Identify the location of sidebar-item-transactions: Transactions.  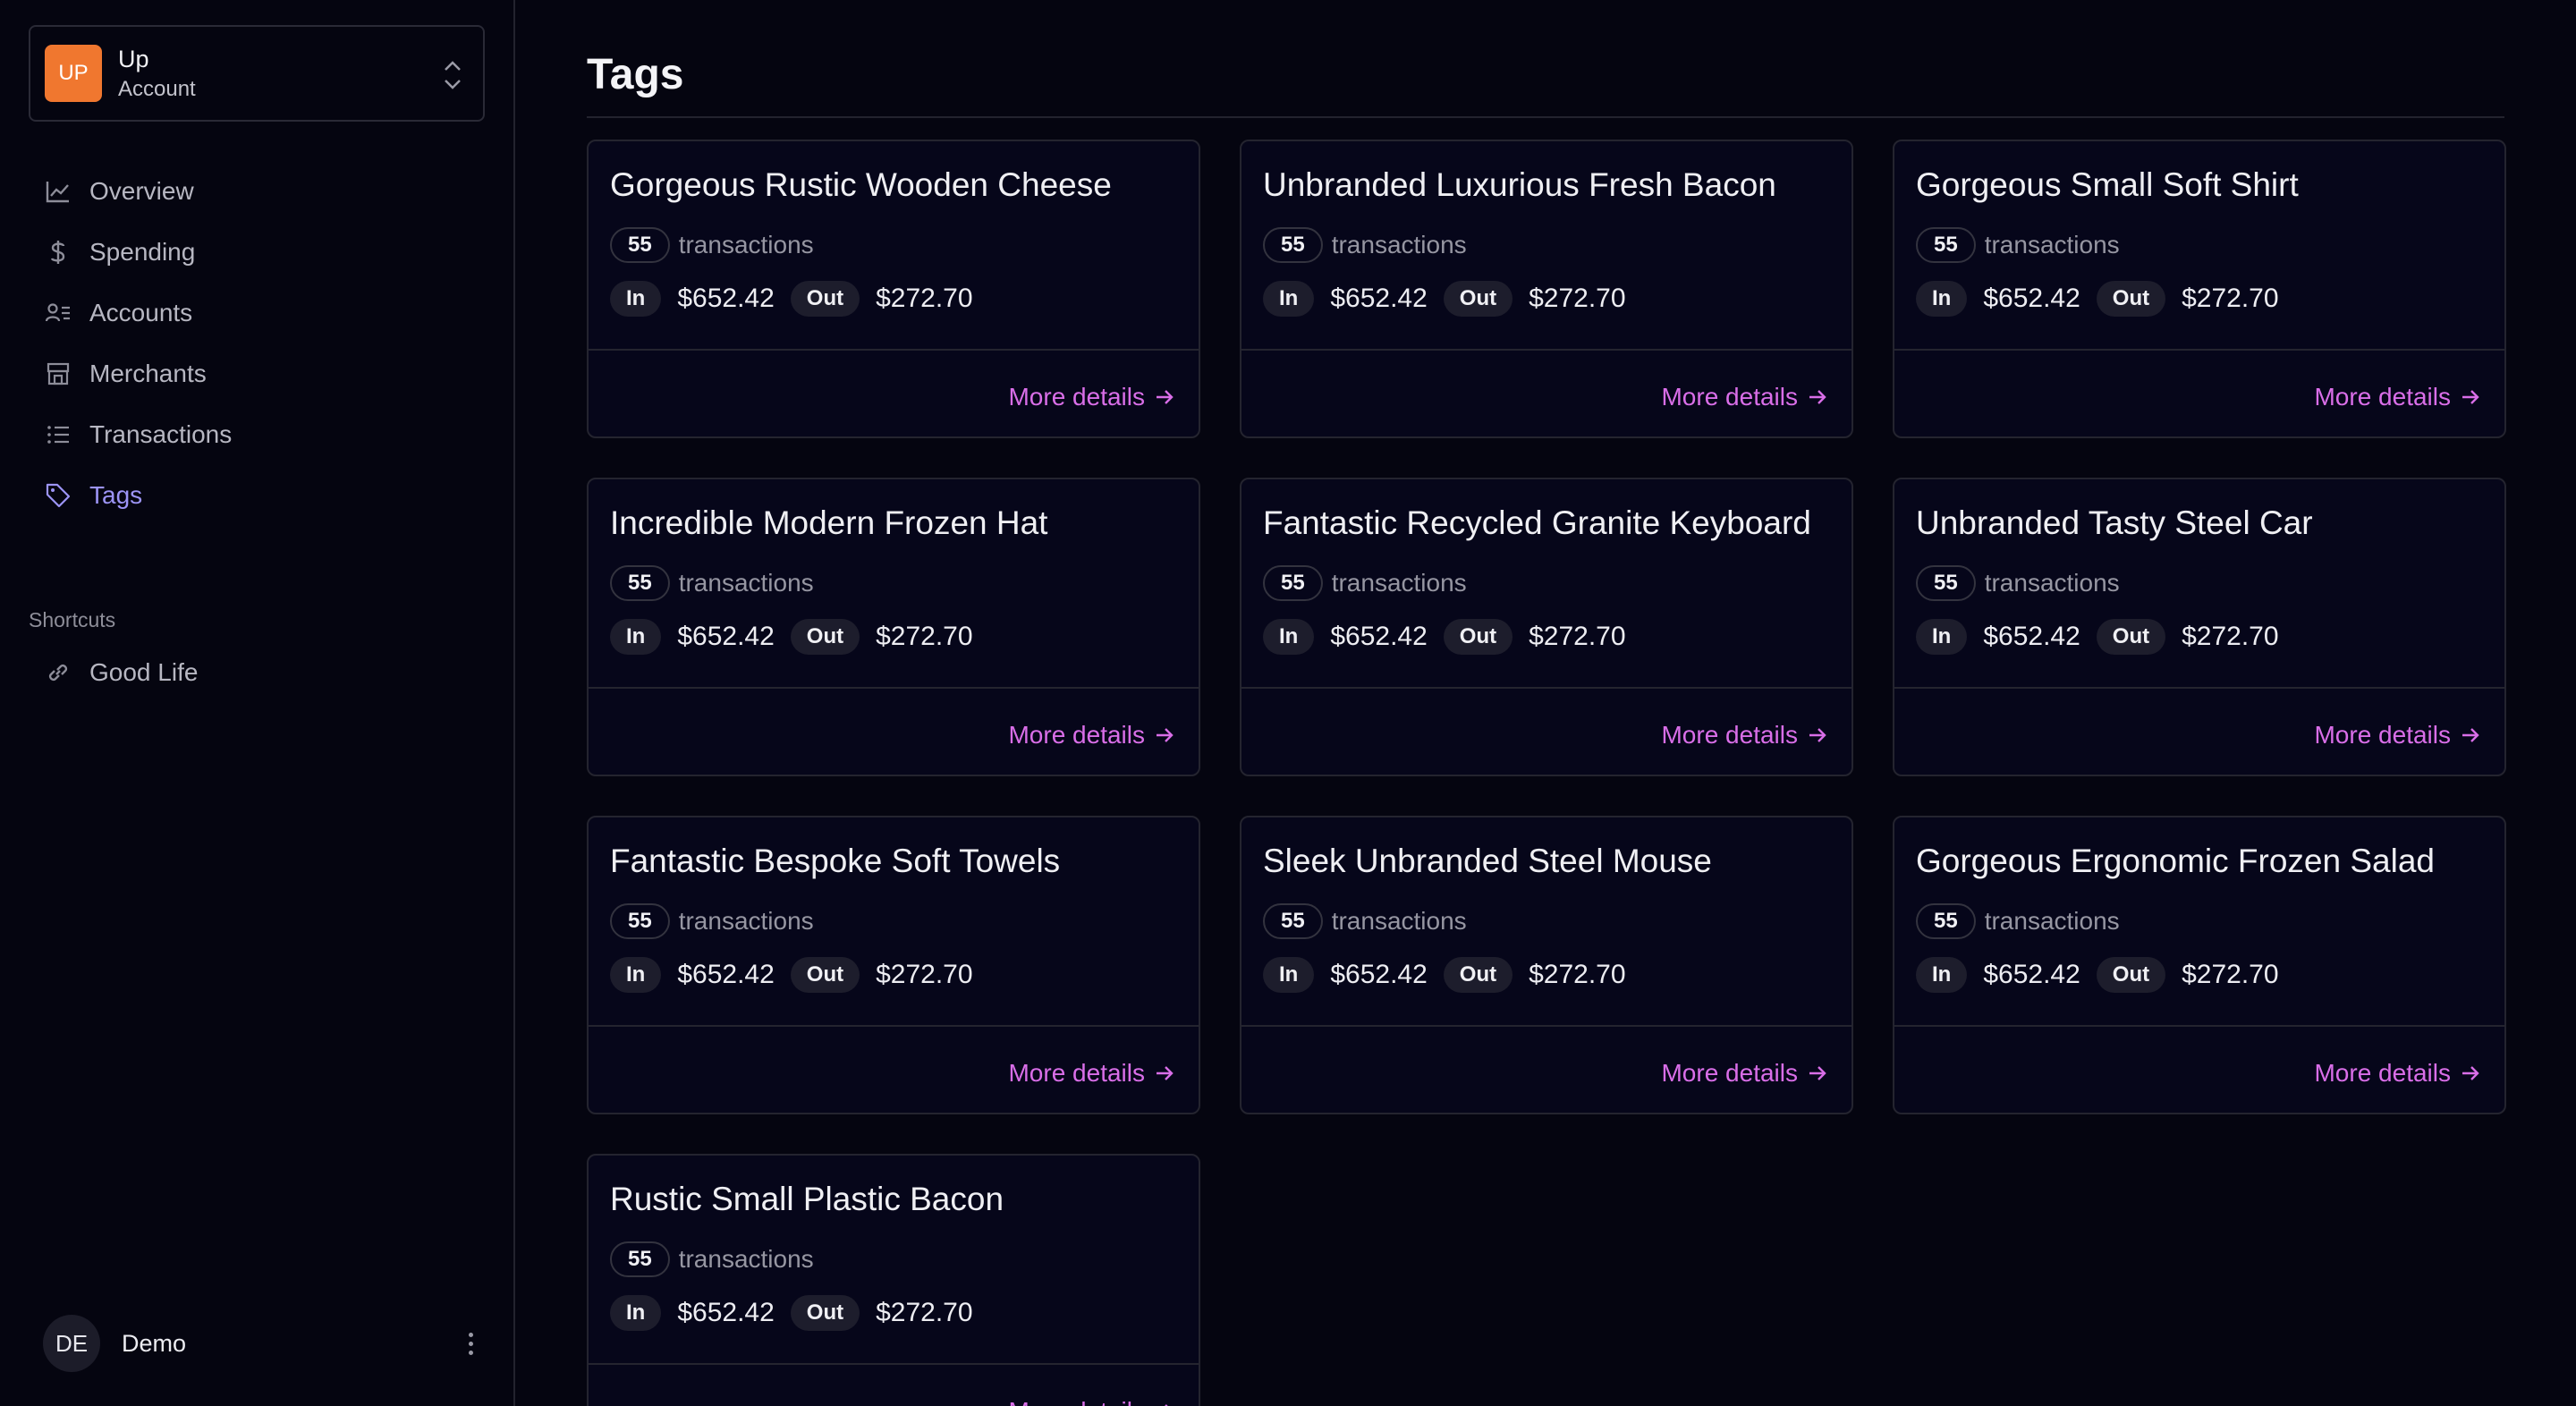
(257, 435).